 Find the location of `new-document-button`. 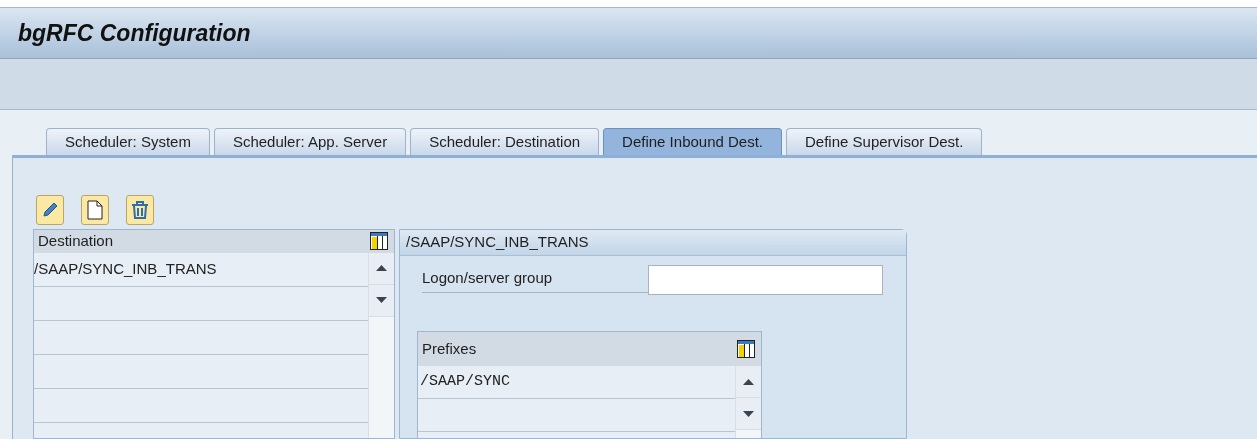

new-document-button is located at coordinates (95, 210).